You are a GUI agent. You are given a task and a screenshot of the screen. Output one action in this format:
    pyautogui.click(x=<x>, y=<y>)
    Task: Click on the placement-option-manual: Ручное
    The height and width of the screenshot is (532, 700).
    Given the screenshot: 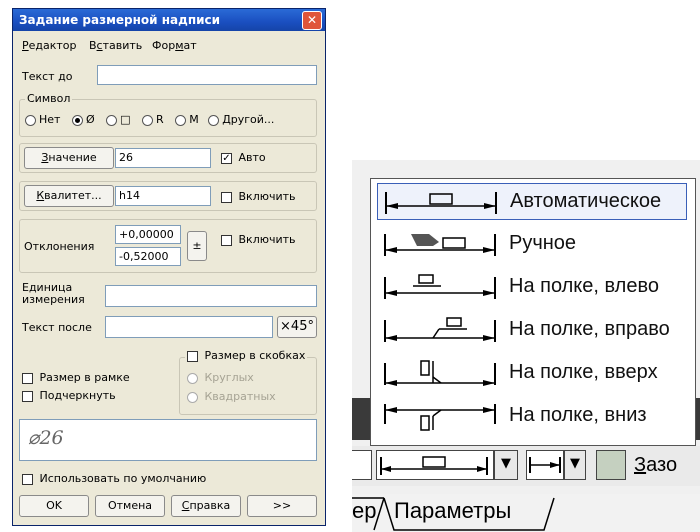 What is the action you would take?
    pyautogui.click(x=532, y=244)
    